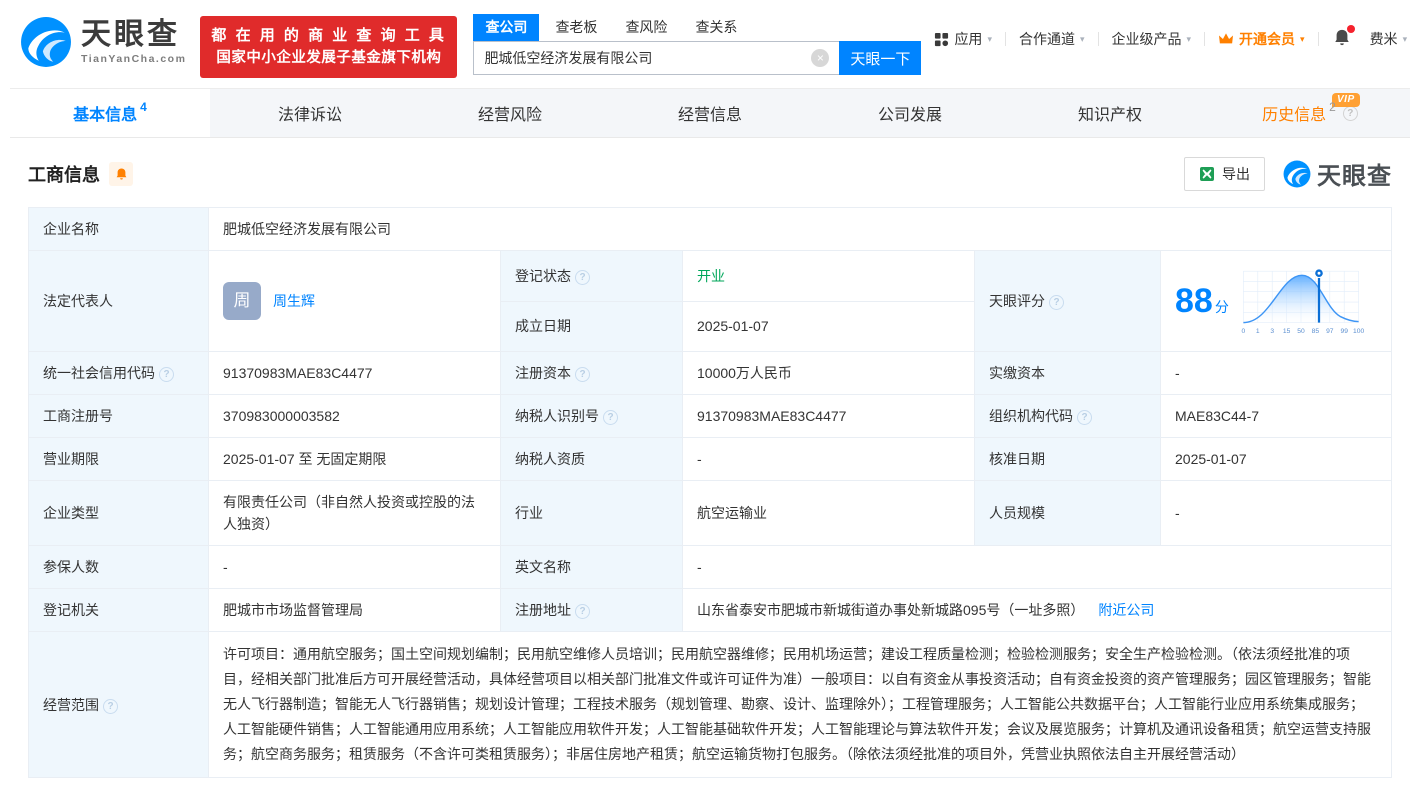 This screenshot has width=1420, height=797. I want to click on svg-text: 97, so click(1330, 331).